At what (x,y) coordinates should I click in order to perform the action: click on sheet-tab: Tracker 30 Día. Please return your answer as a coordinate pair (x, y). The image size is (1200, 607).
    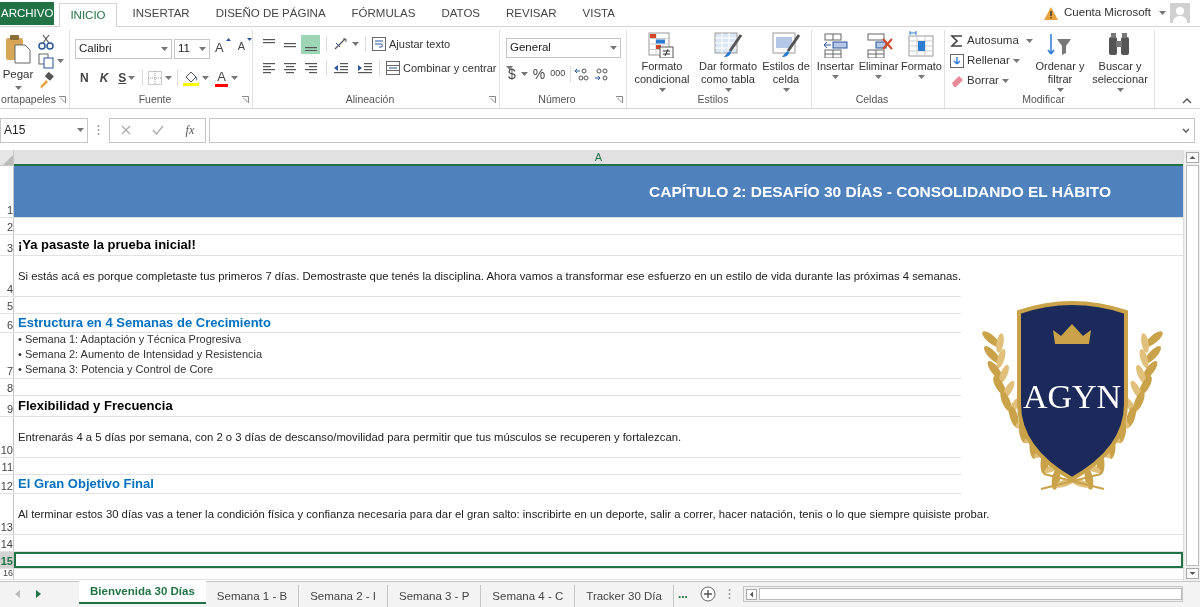
    Looking at the image, I should click on (624, 596).